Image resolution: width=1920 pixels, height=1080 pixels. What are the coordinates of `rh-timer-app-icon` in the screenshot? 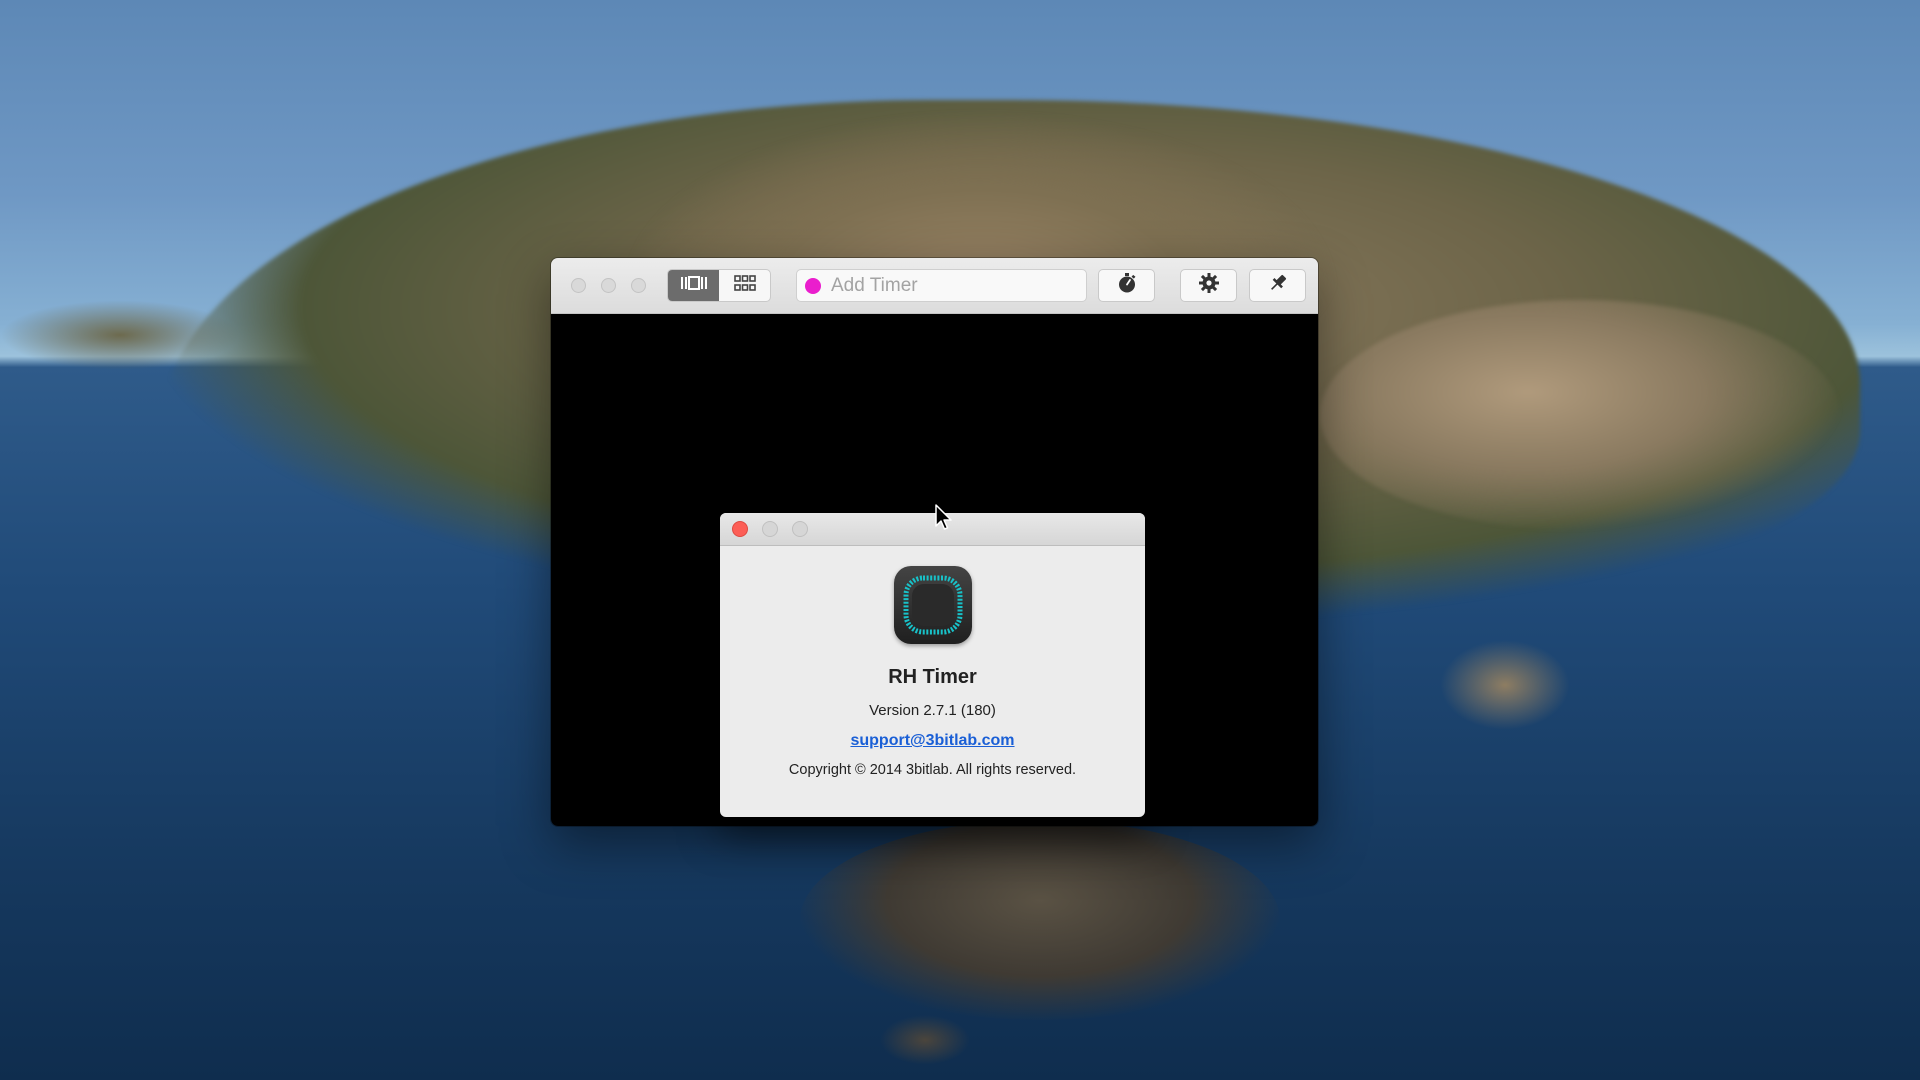 It's located at (932, 605).